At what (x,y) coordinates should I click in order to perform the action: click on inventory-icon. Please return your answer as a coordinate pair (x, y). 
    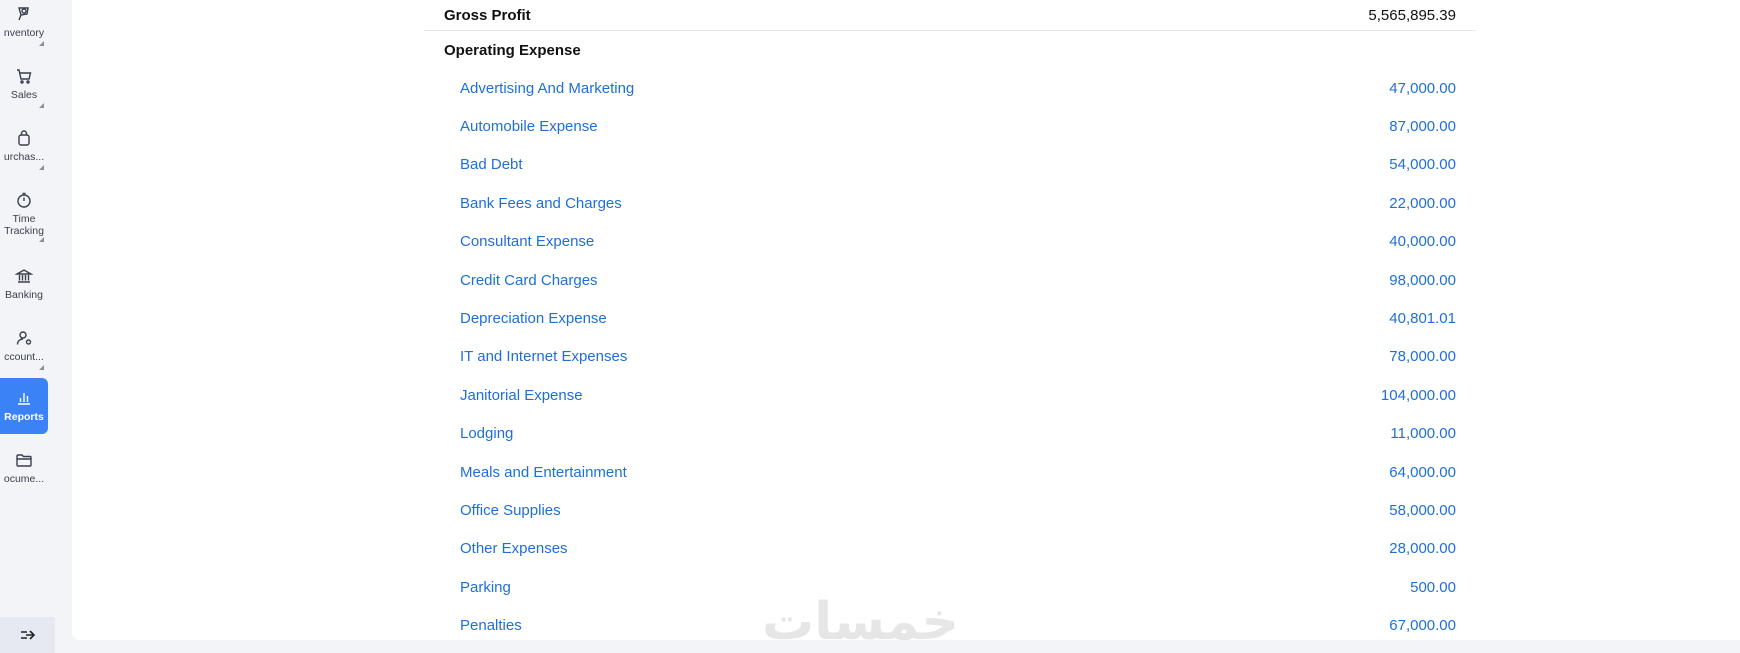
    Looking at the image, I should click on (23, 14).